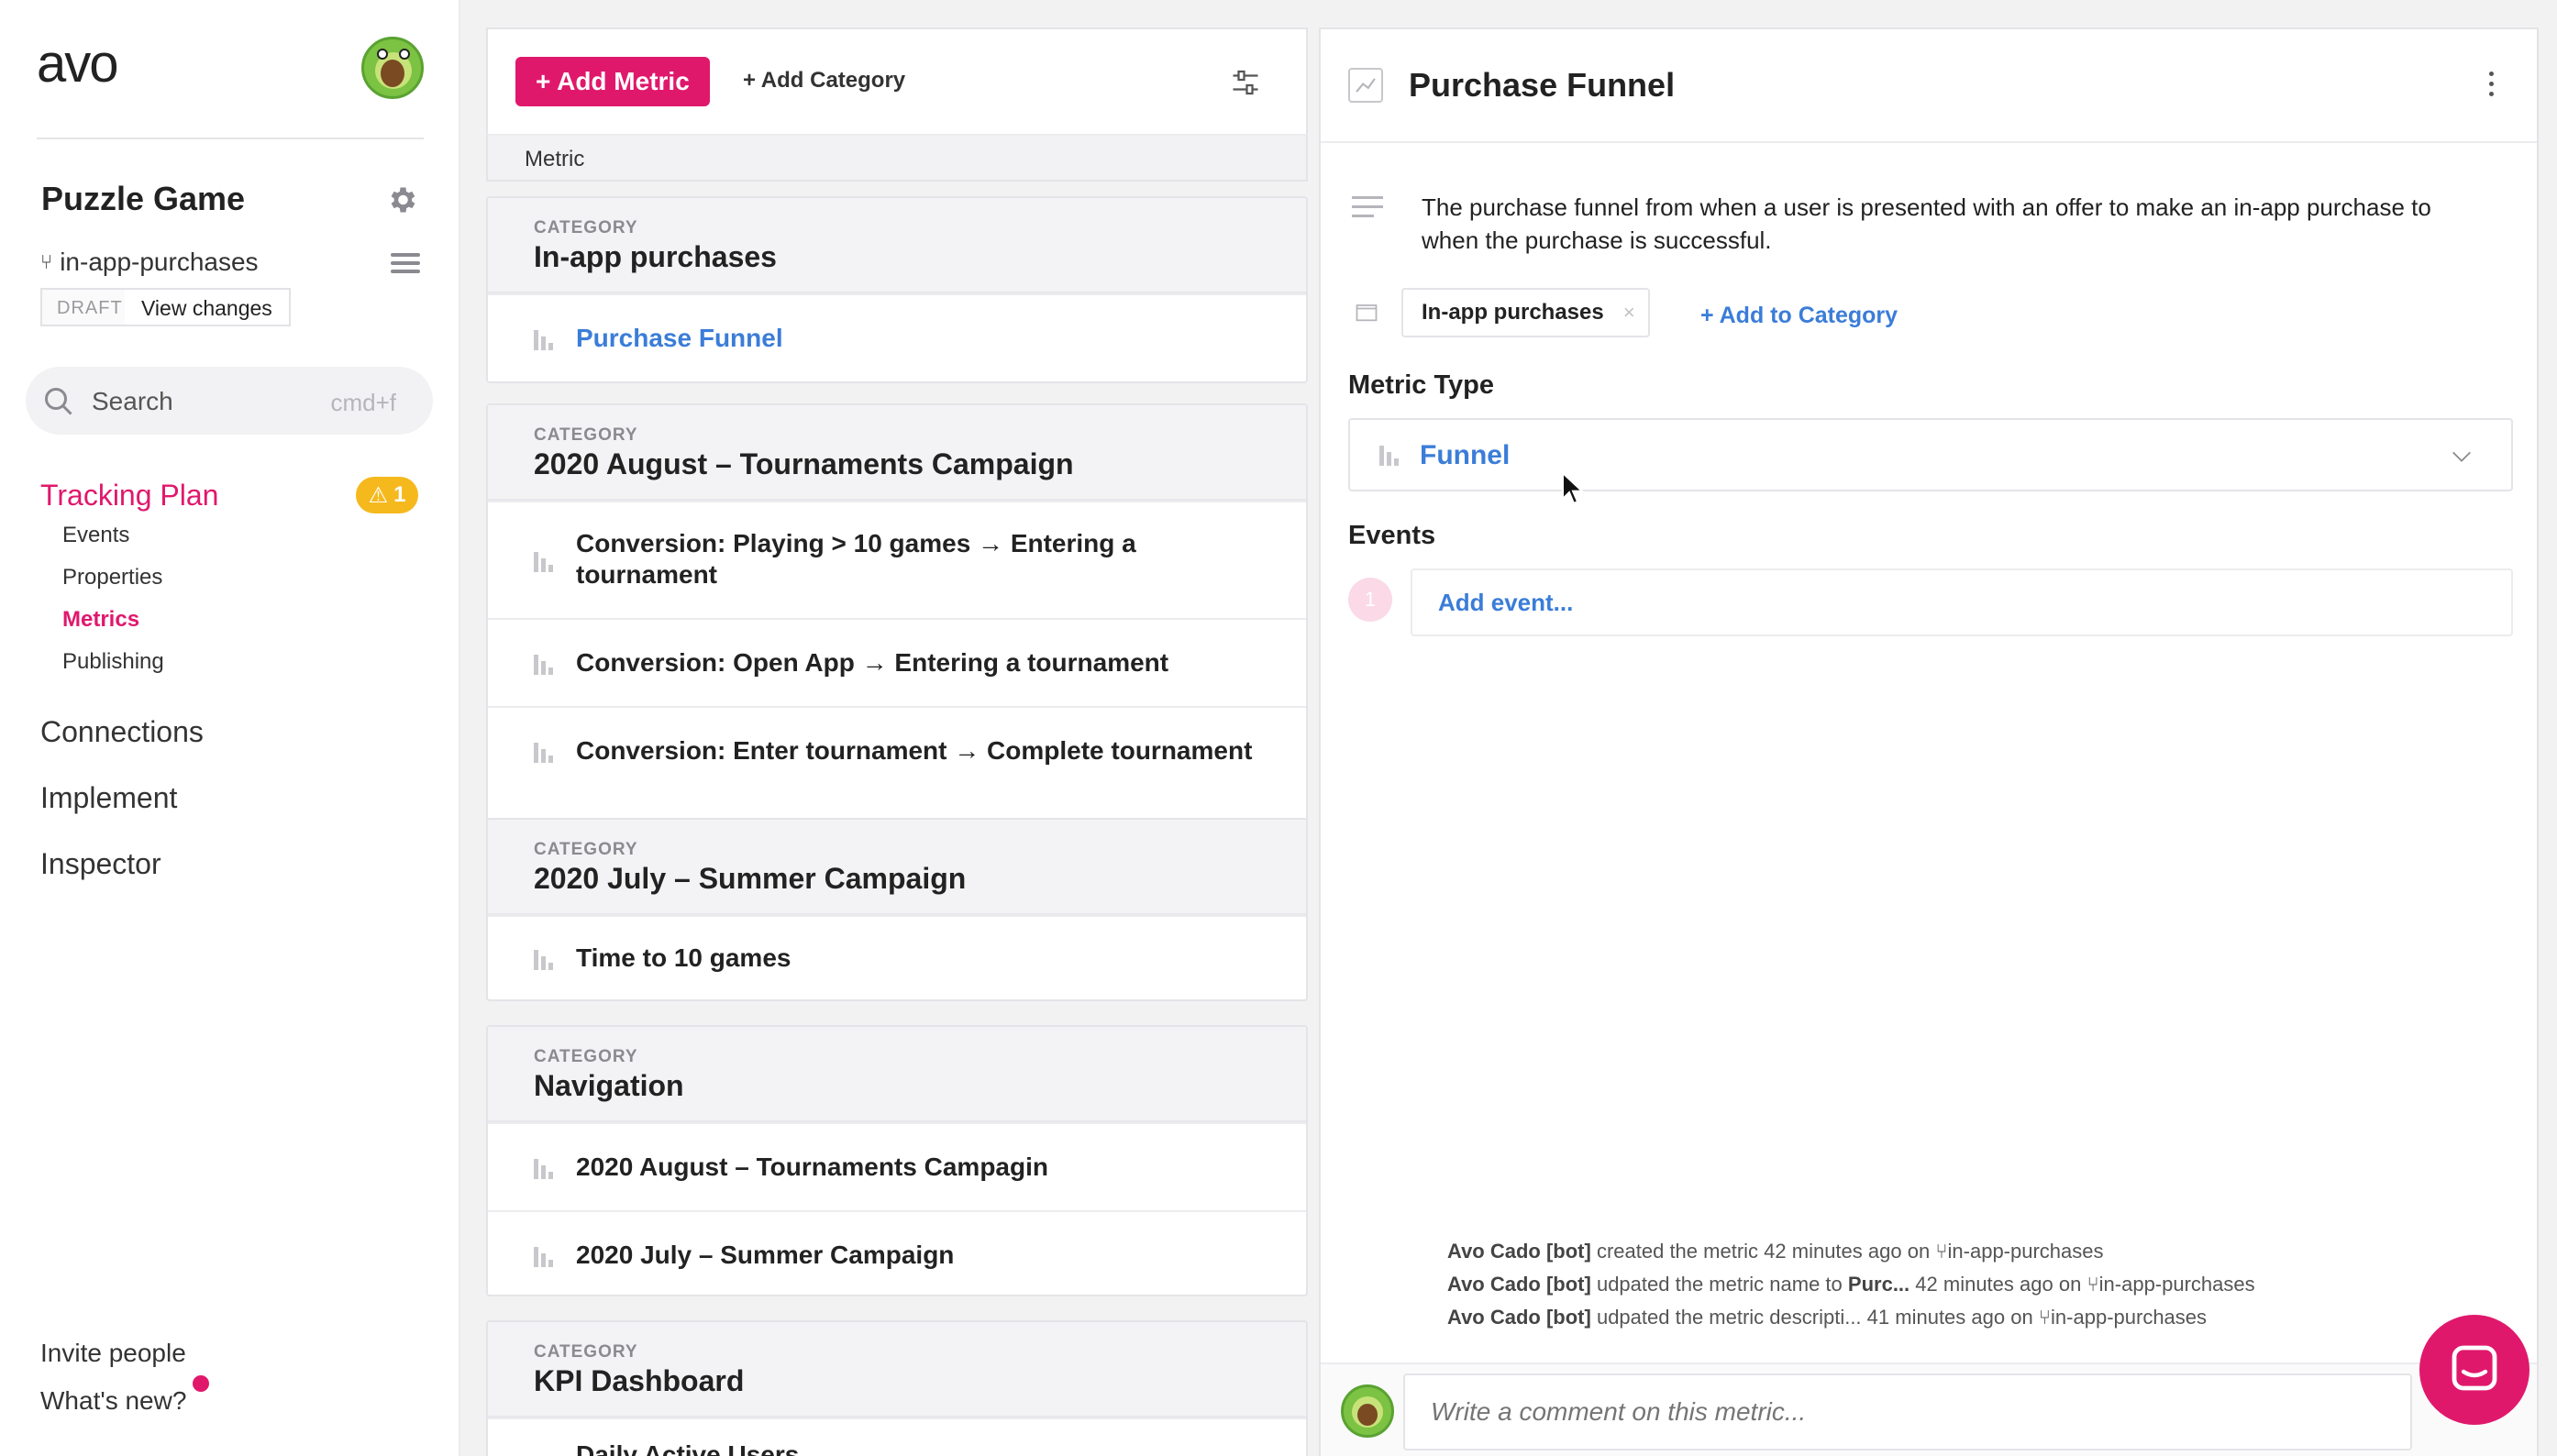 The image size is (2557, 1456). What do you see at coordinates (1542, 85) in the screenshot?
I see `metric-title: Purchase Funnel` at bounding box center [1542, 85].